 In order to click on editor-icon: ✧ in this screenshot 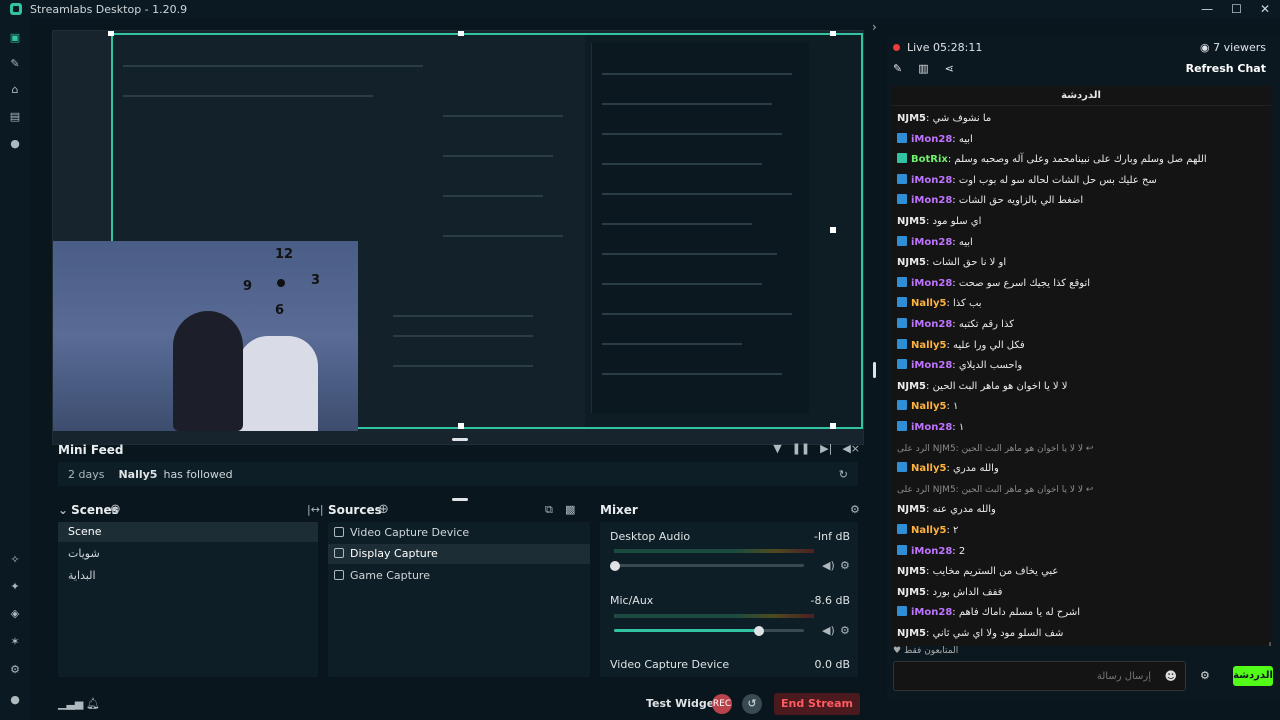, I will do `click(15, 560)`.